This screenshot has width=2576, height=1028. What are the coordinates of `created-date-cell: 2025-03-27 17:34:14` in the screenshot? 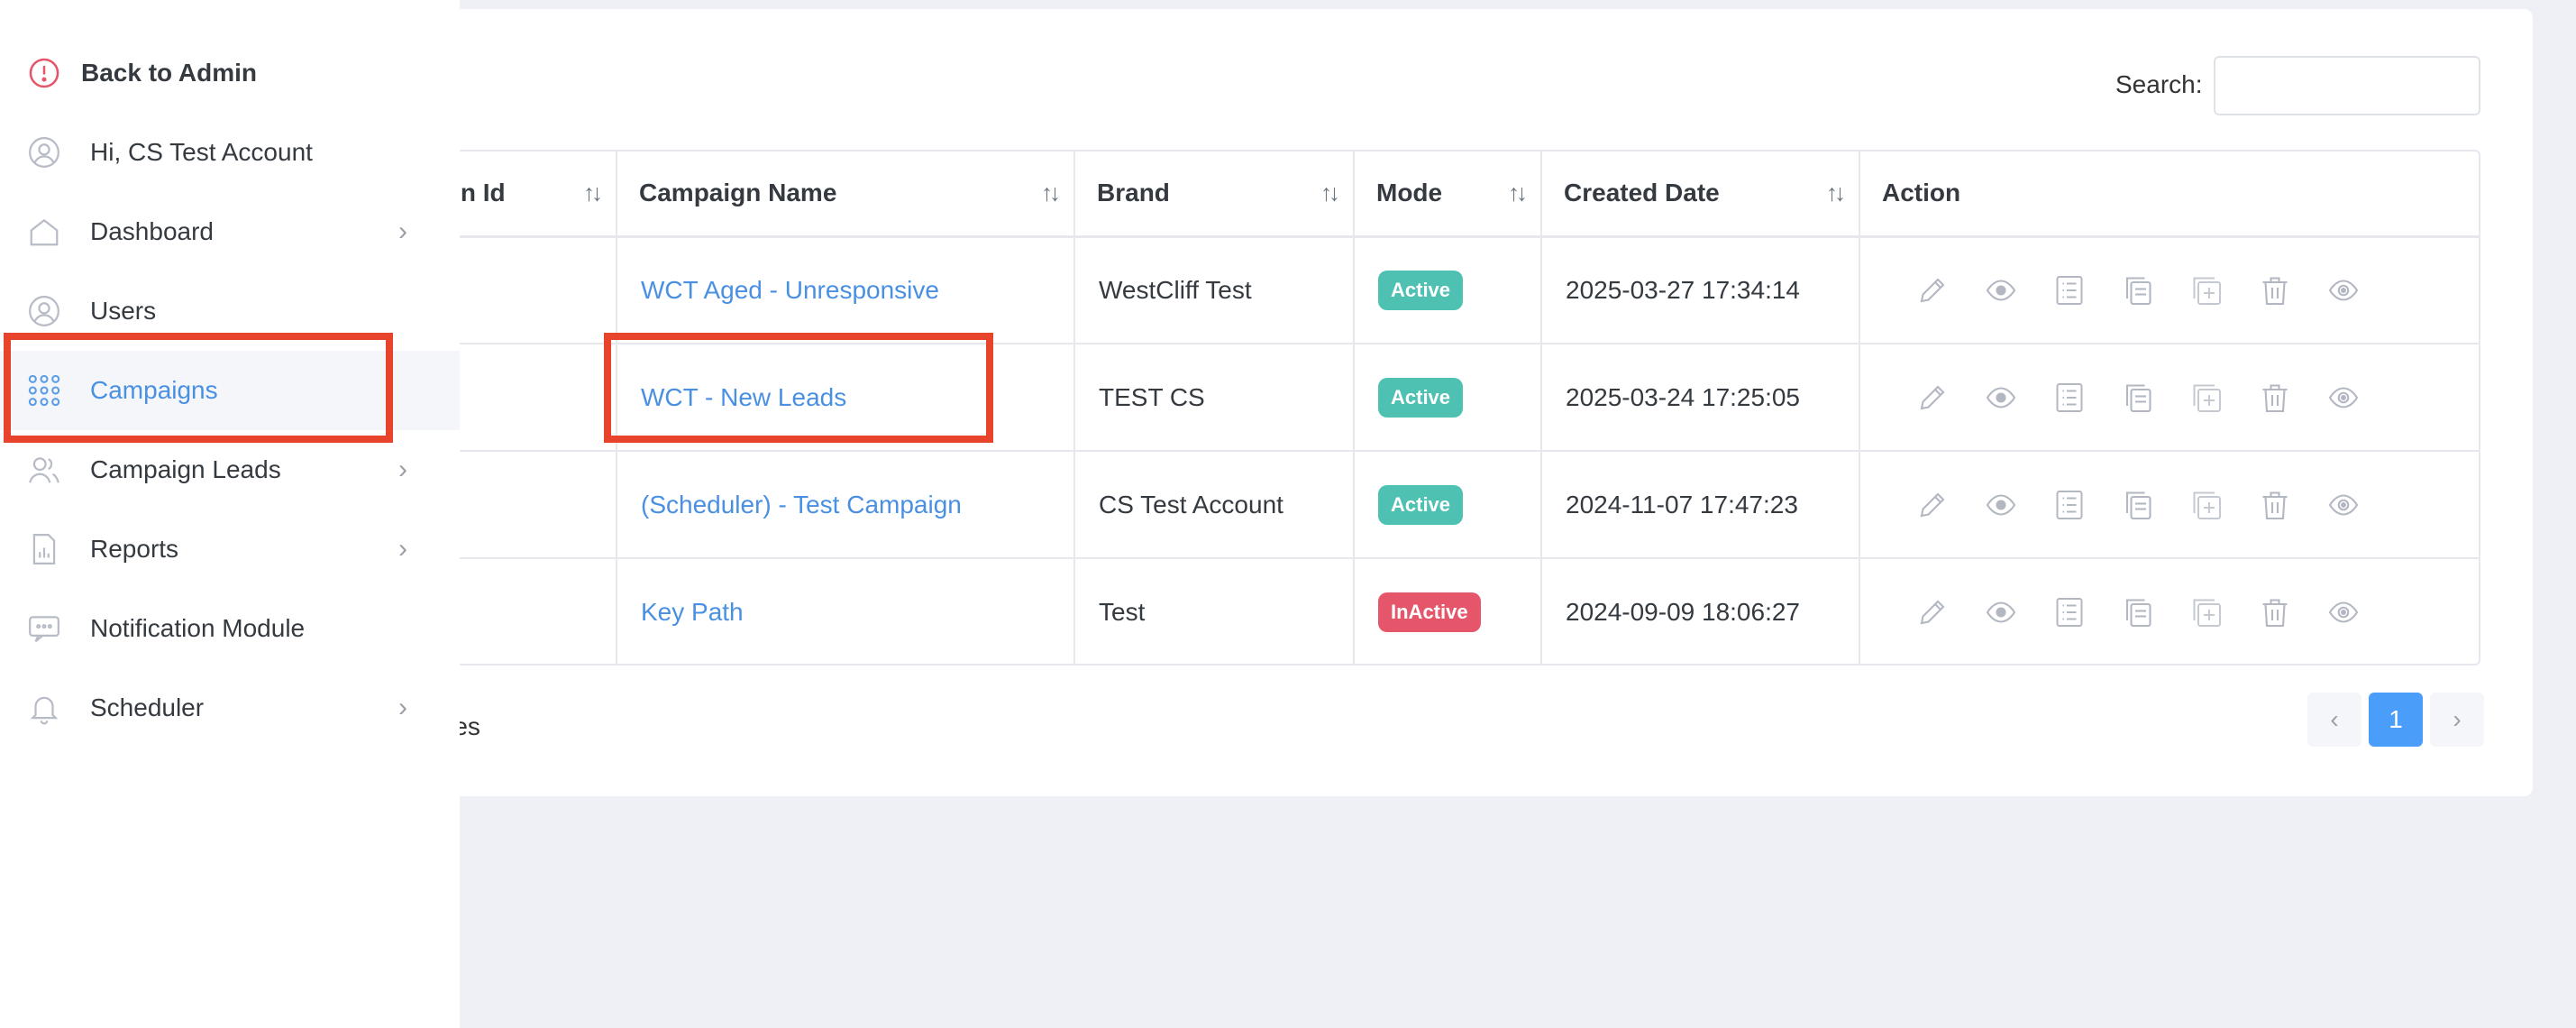 It's located at (1700, 290).